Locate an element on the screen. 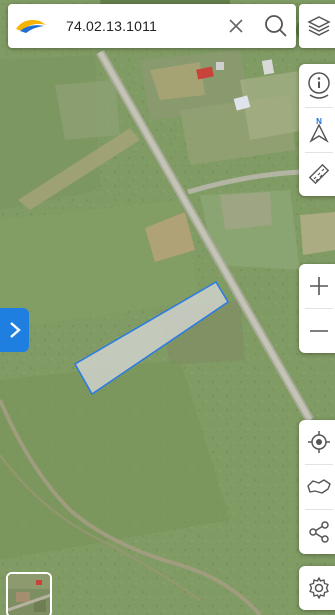 This screenshot has width=335, height=615. info-icon is located at coordinates (319, 85).